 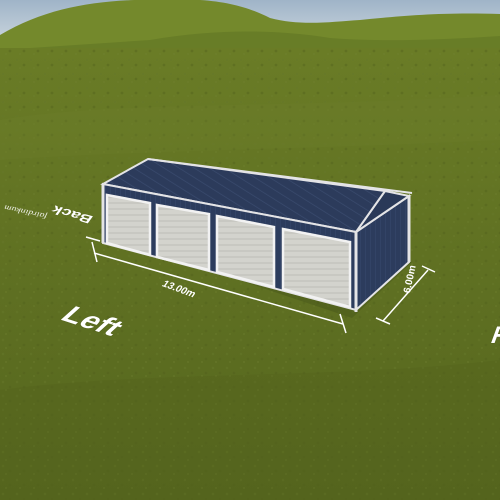 What do you see at coordinates (128, 225) in the screenshot?
I see `roller-door` at bounding box center [128, 225].